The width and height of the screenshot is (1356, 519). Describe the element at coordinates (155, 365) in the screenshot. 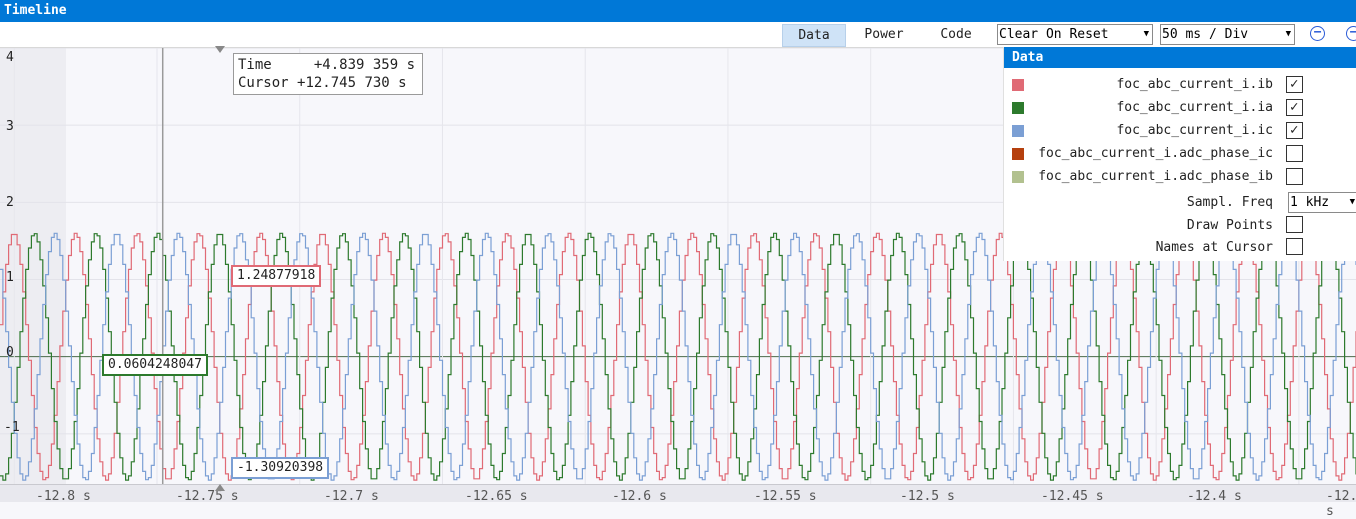

I see `cursor-value-ia: 0.0604248047` at that location.